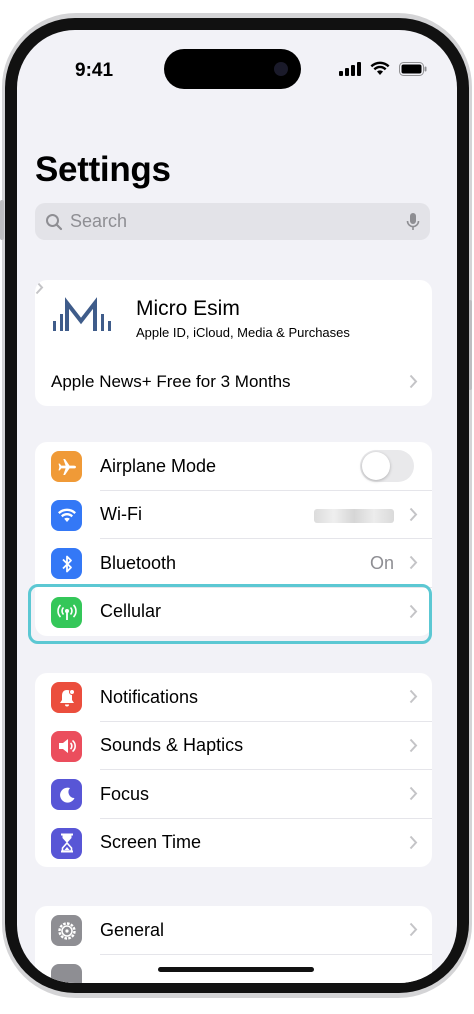 The height and width of the screenshot is (1014, 474). What do you see at coordinates (103, 169) in the screenshot?
I see `page-title: Settings` at bounding box center [103, 169].